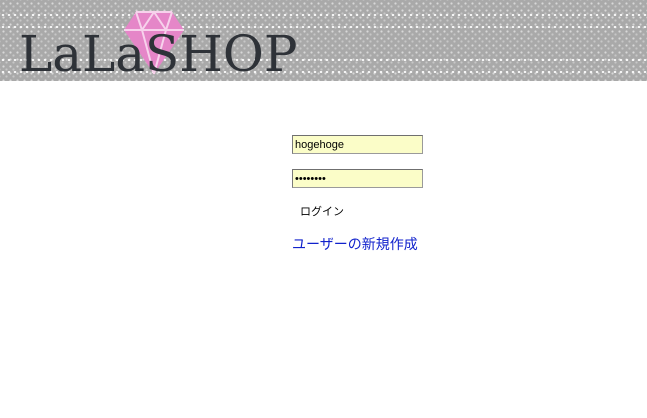 The height and width of the screenshot is (418, 647). What do you see at coordinates (357, 144) in the screenshot?
I see `username-input` at bounding box center [357, 144].